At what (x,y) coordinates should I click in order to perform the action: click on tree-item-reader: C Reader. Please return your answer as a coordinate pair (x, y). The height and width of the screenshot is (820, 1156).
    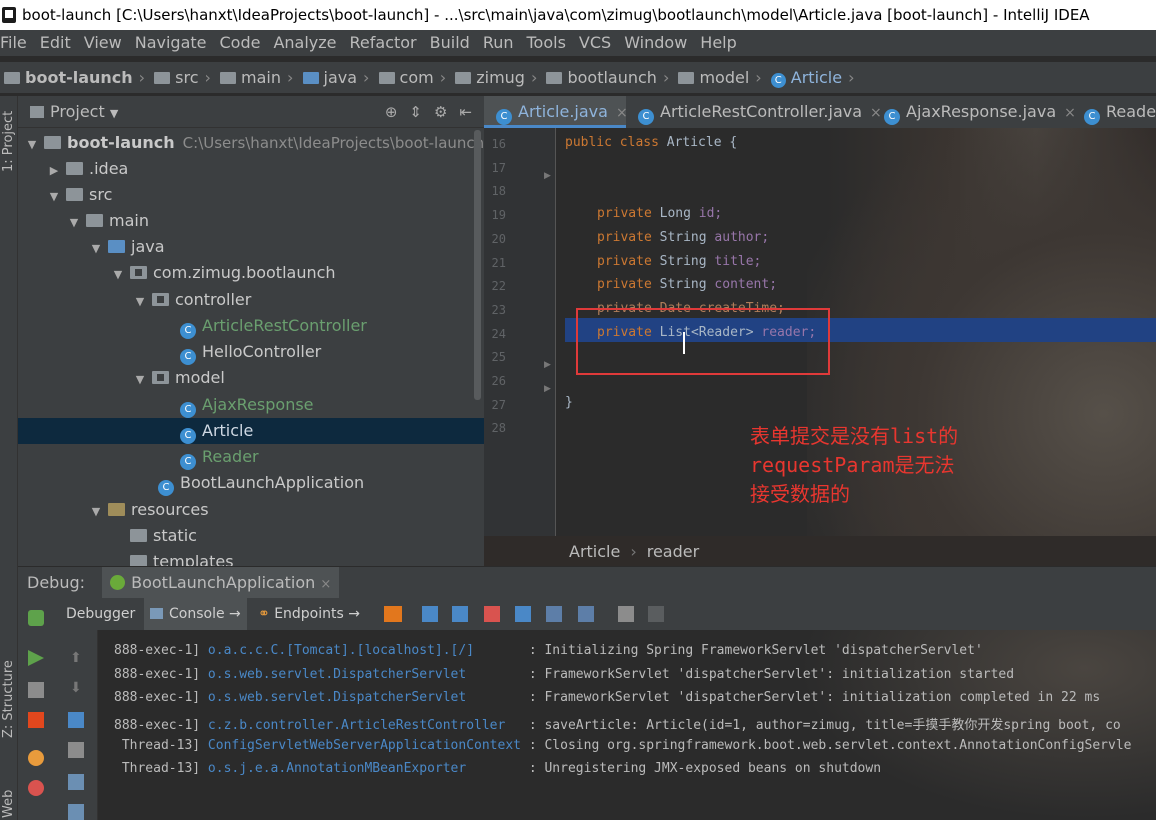
    Looking at the image, I should click on (251, 457).